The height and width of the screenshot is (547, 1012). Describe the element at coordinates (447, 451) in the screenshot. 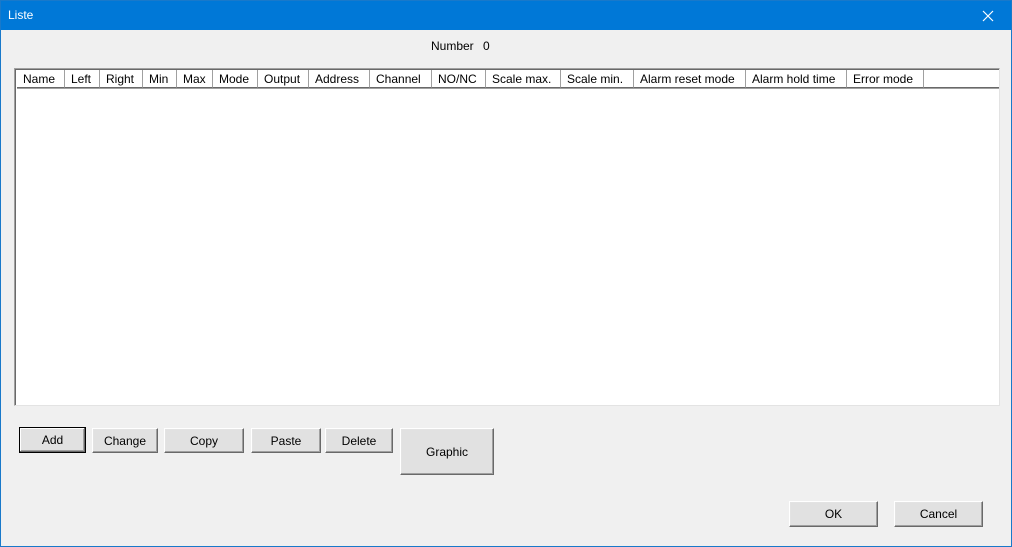

I see `graphic-button: Graphic` at that location.